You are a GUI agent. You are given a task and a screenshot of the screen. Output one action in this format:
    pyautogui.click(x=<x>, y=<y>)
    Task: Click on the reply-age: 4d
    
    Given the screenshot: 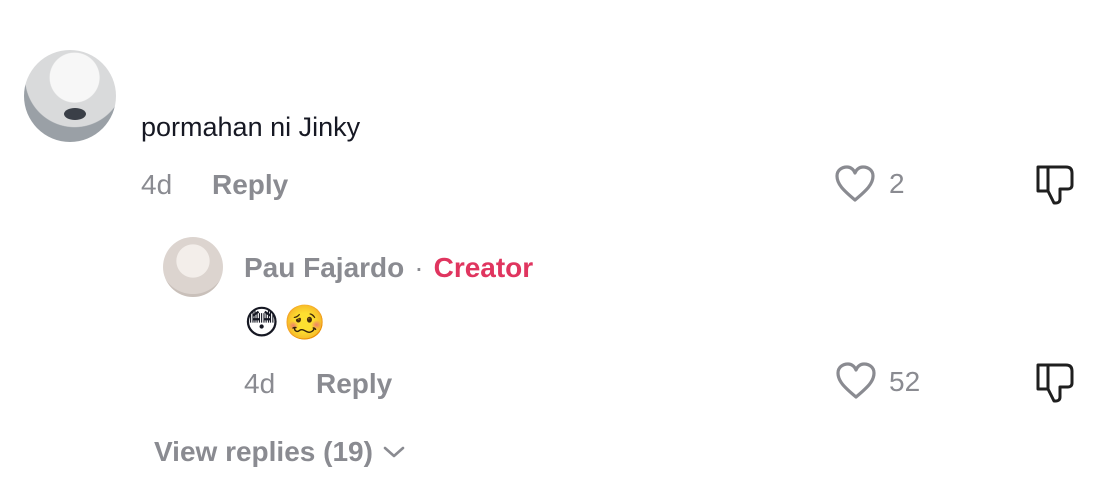 What is the action you would take?
    pyautogui.click(x=260, y=383)
    